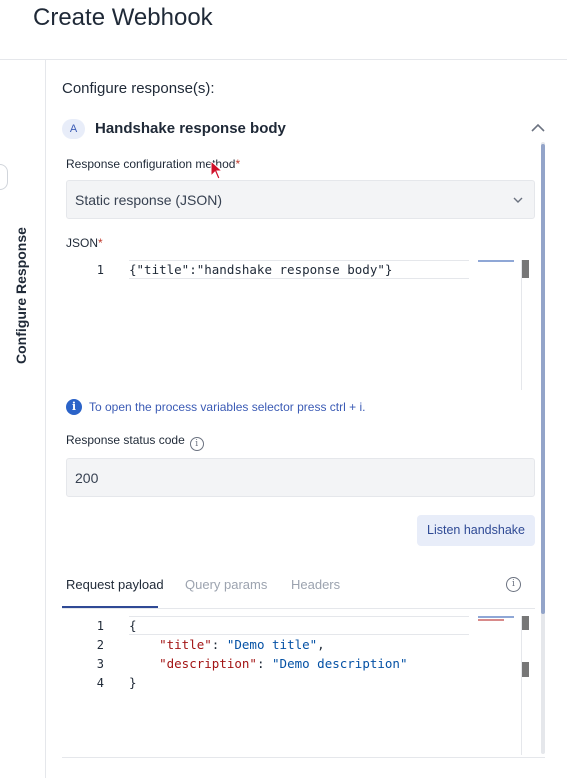 Image resolution: width=567 pixels, height=778 pixels. Describe the element at coordinates (84, 243) in the screenshot. I see `json-label: JSON*` at that location.